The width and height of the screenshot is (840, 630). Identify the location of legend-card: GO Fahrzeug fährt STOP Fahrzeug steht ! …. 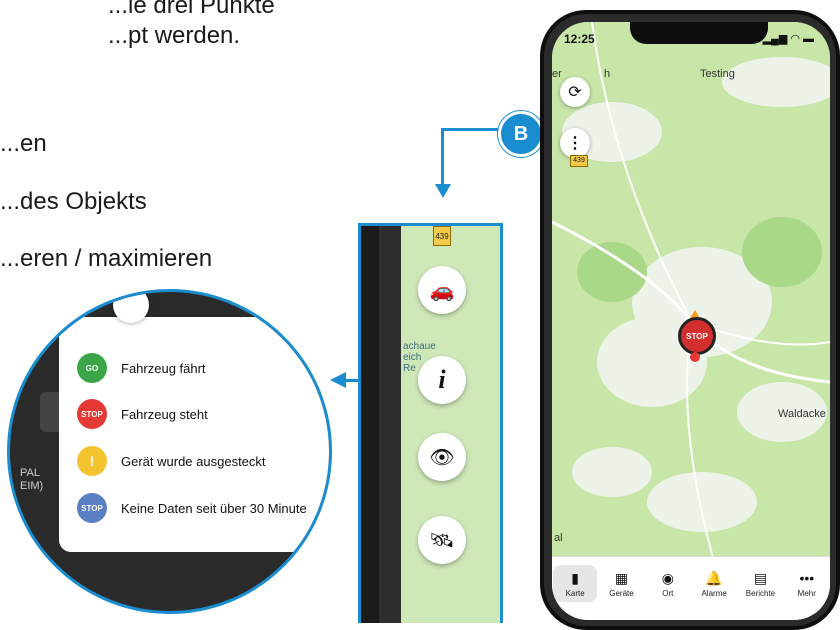
(194, 434).